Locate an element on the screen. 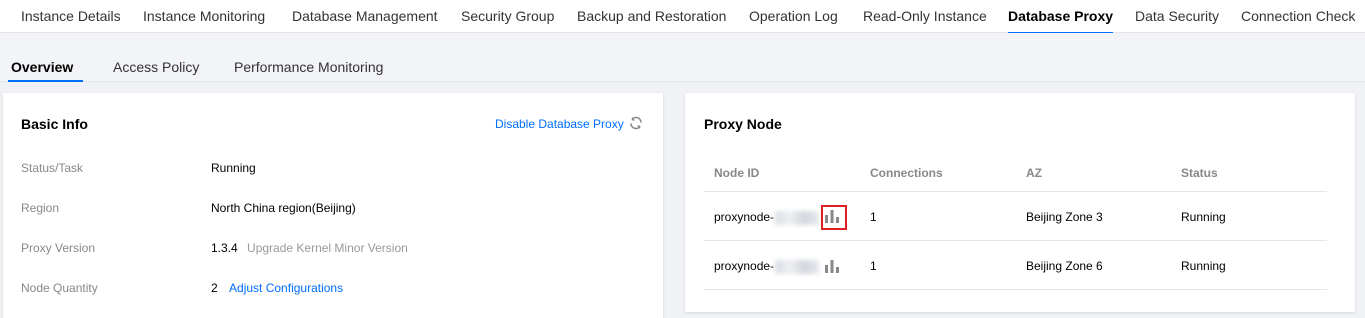  bar-chart-icon is located at coordinates (832, 266).